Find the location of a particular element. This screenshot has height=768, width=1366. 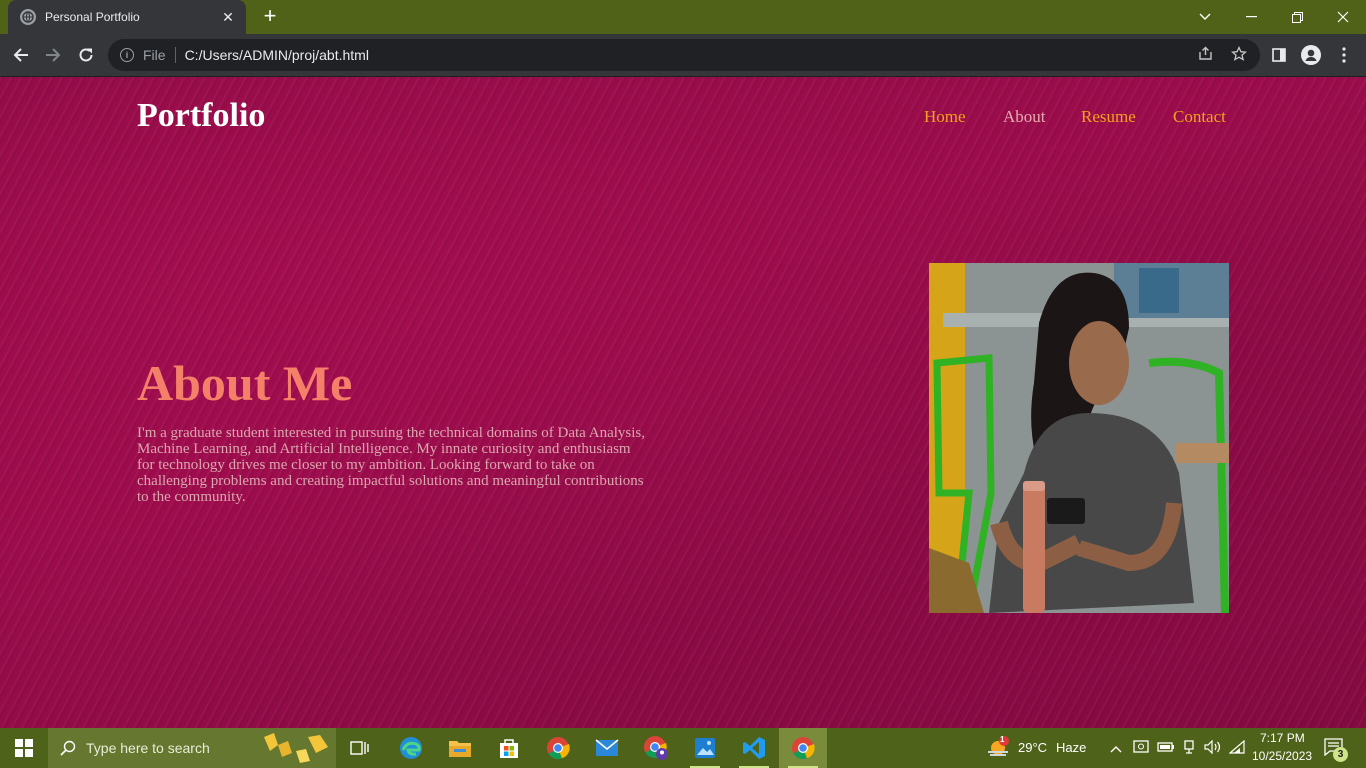

start-button is located at coordinates (24, 748).